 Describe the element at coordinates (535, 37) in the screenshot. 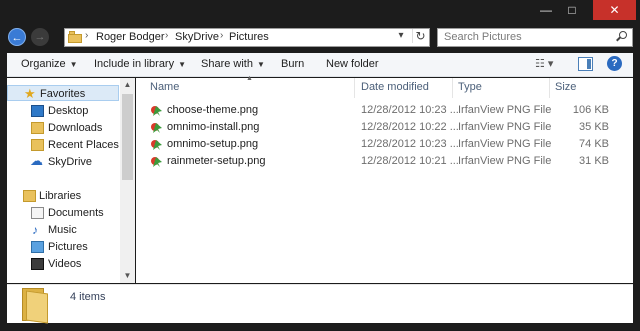

I see `search-input: Search Pictures` at that location.